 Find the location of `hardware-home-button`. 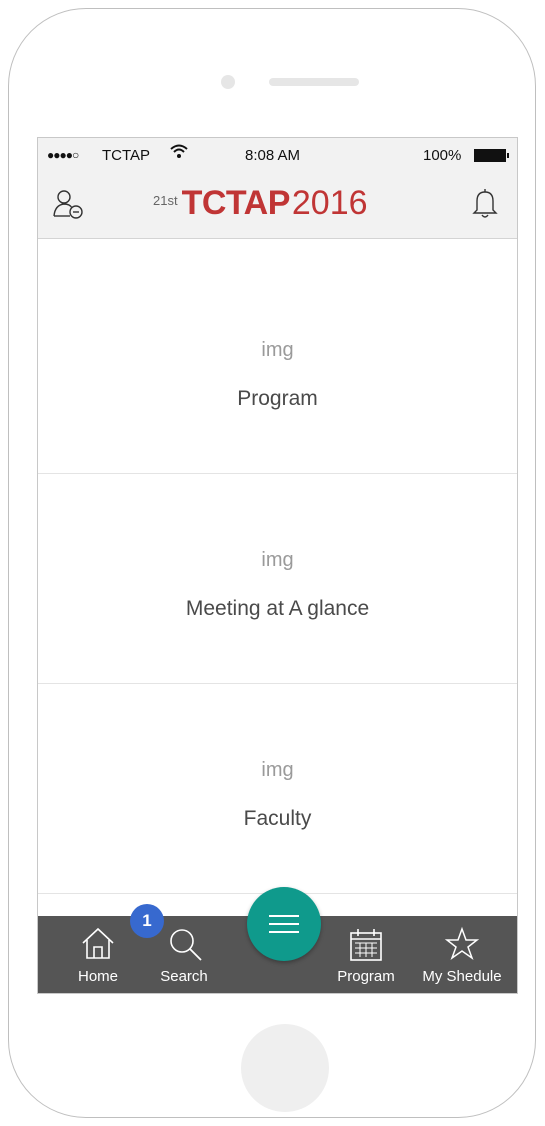

hardware-home-button is located at coordinates (285, 1068).